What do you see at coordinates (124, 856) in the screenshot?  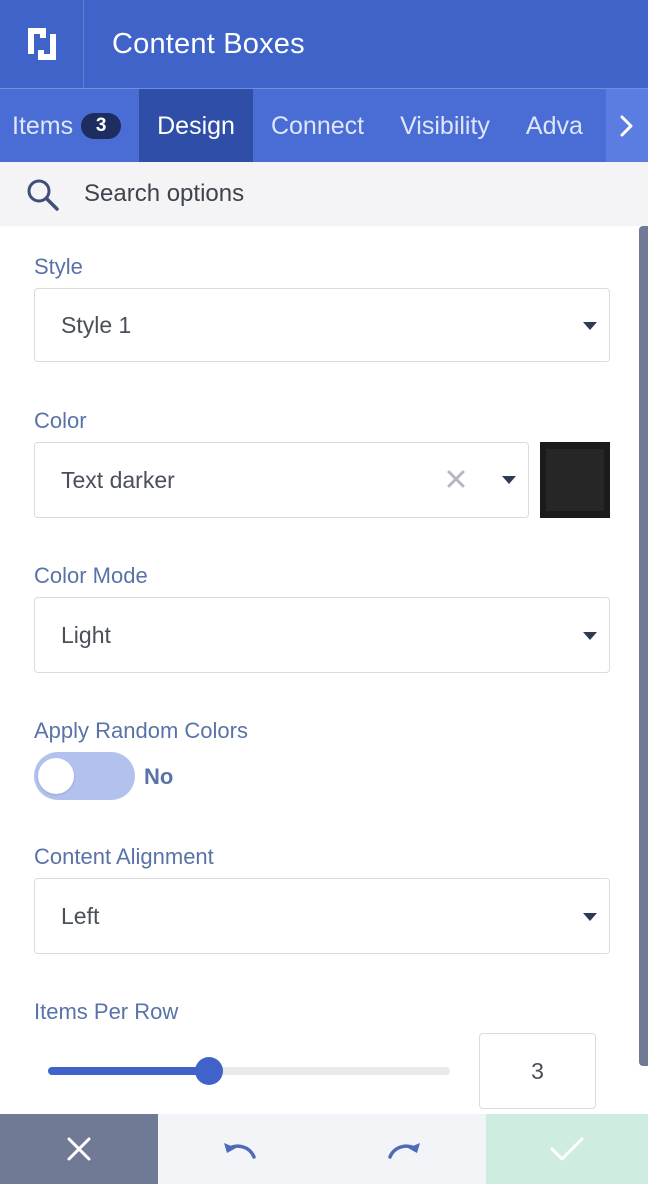 I see `content-alignment-label: Content Alignment` at bounding box center [124, 856].